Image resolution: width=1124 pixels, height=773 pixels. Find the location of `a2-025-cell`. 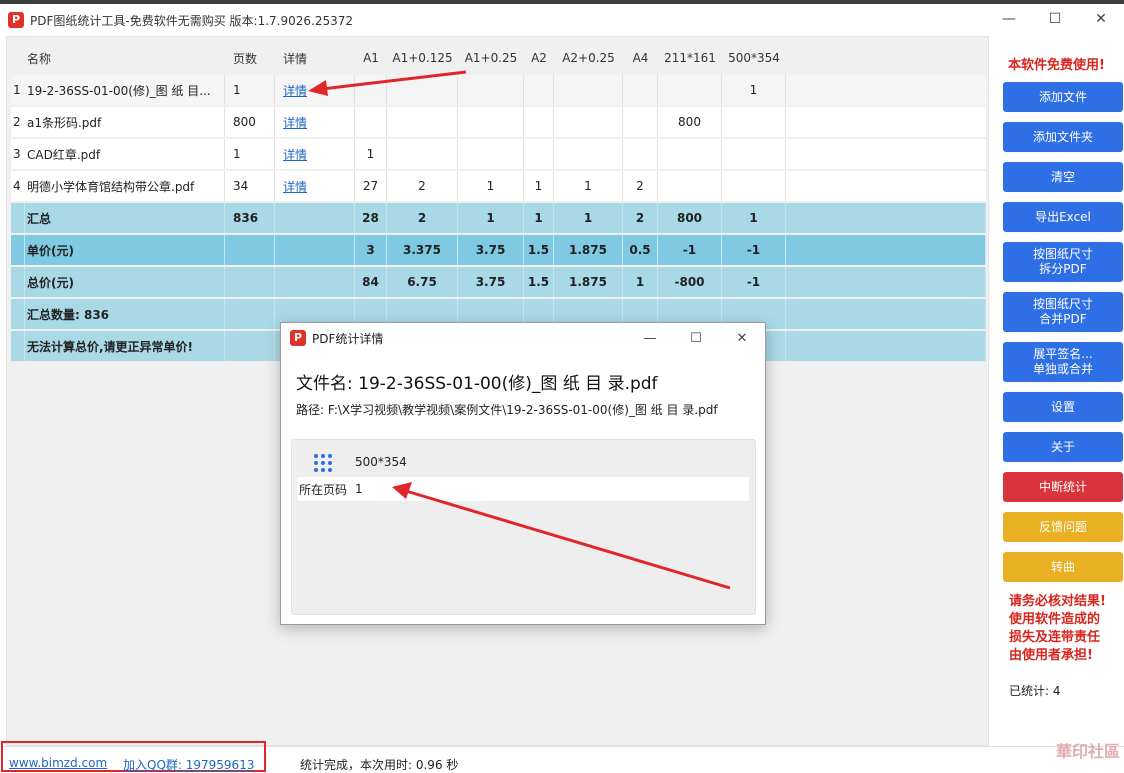

a2-025-cell is located at coordinates (588, 122).